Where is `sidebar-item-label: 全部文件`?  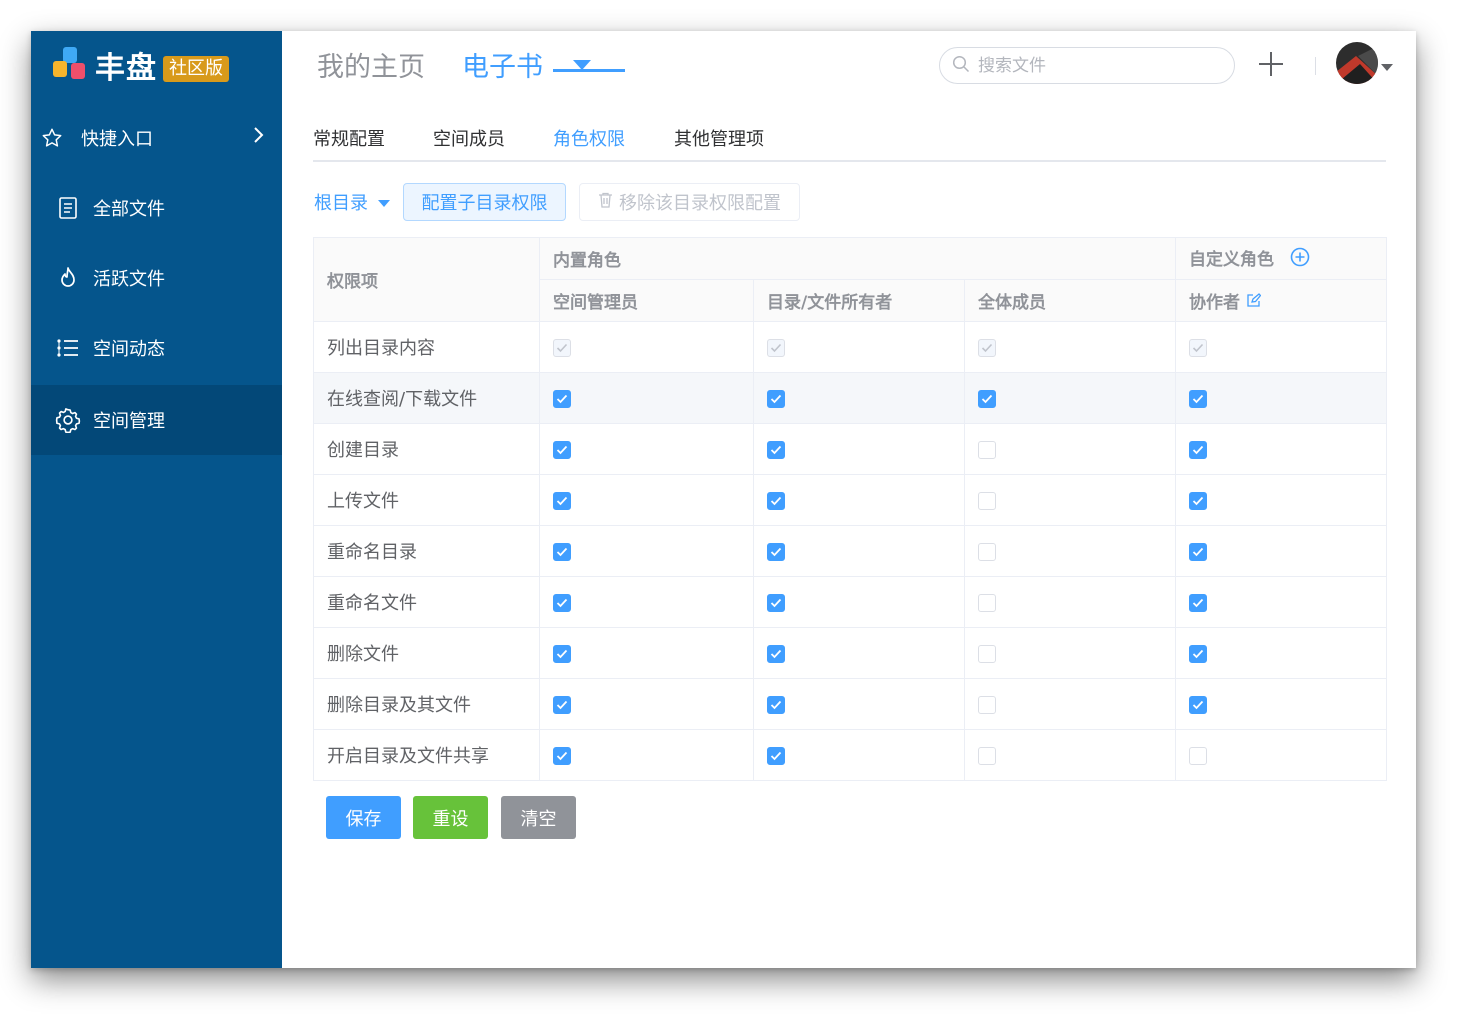 sidebar-item-label: 全部文件 is located at coordinates (129, 209).